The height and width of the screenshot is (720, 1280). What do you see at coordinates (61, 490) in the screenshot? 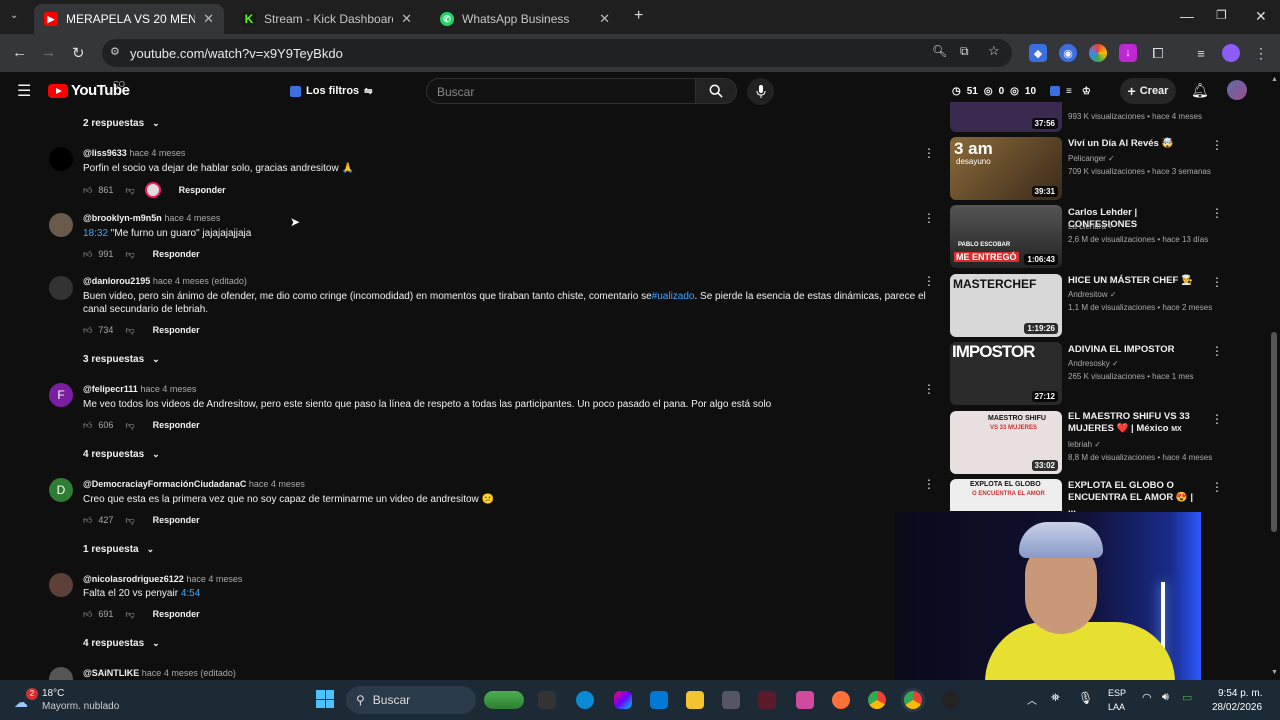
I see `avatar: D` at bounding box center [61, 490].